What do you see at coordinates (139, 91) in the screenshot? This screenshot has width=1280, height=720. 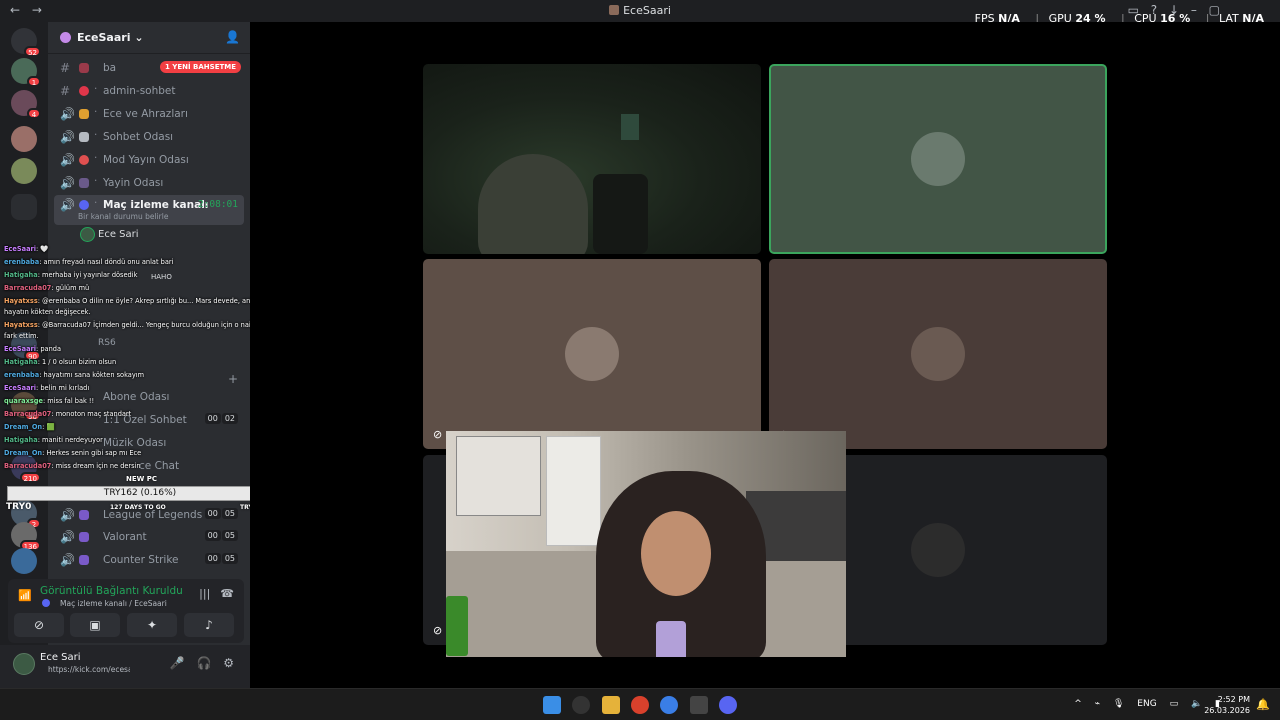 I see `channel-label: admin-sohbet` at bounding box center [139, 91].